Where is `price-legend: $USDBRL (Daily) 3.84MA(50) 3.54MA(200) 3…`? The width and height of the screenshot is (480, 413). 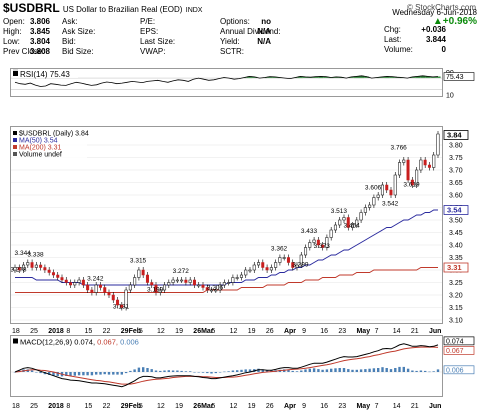 price-legend: $USDBRL (Daily) 3.84MA(50) 3.54MA(200) 3… is located at coordinates (50, 144).